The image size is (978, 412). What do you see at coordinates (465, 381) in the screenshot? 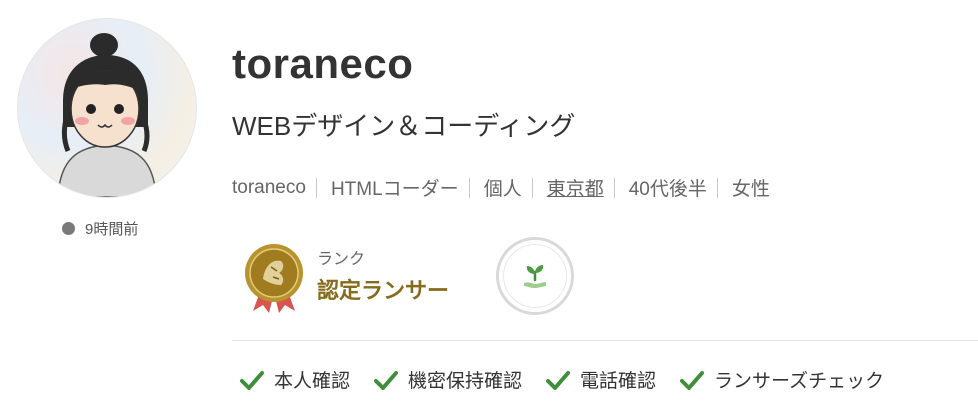
I see `verification-label: 機密保持確認` at bounding box center [465, 381].